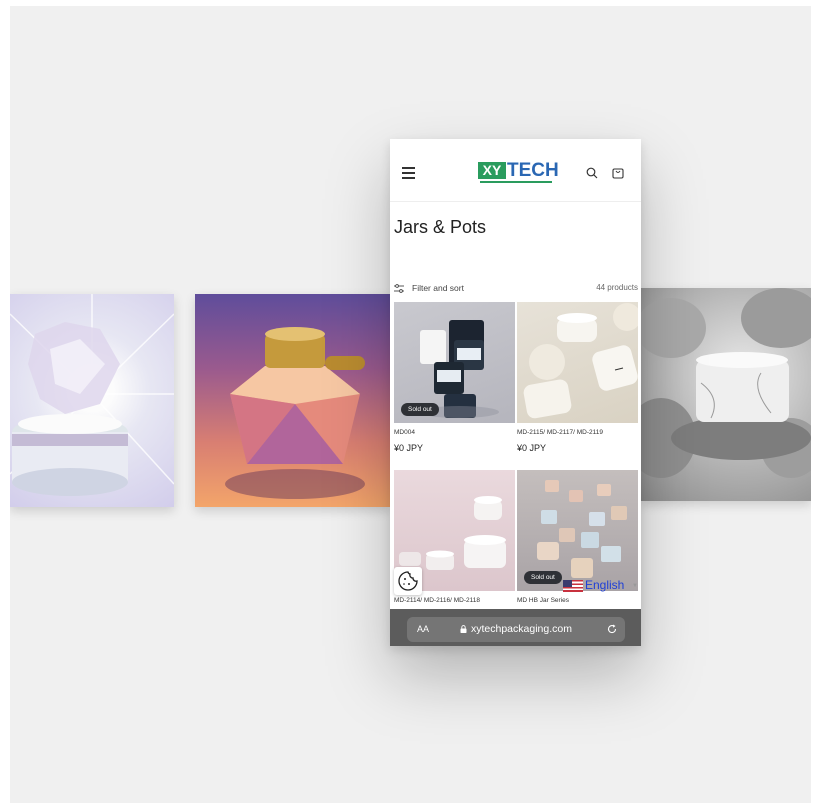 The height and width of the screenshot is (803, 819). Describe the element at coordinates (438, 288) in the screenshot. I see `filter-sort-button: Filter and sort` at that location.